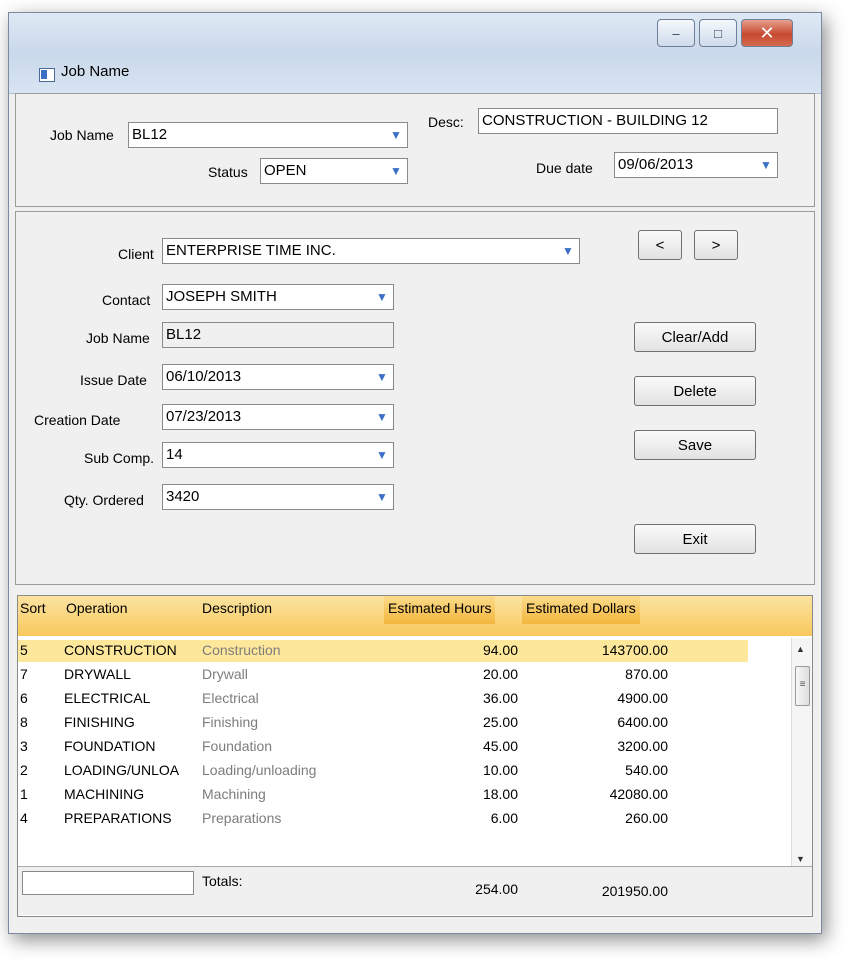  I want to click on cell-hours: 94.00, so click(500, 650).